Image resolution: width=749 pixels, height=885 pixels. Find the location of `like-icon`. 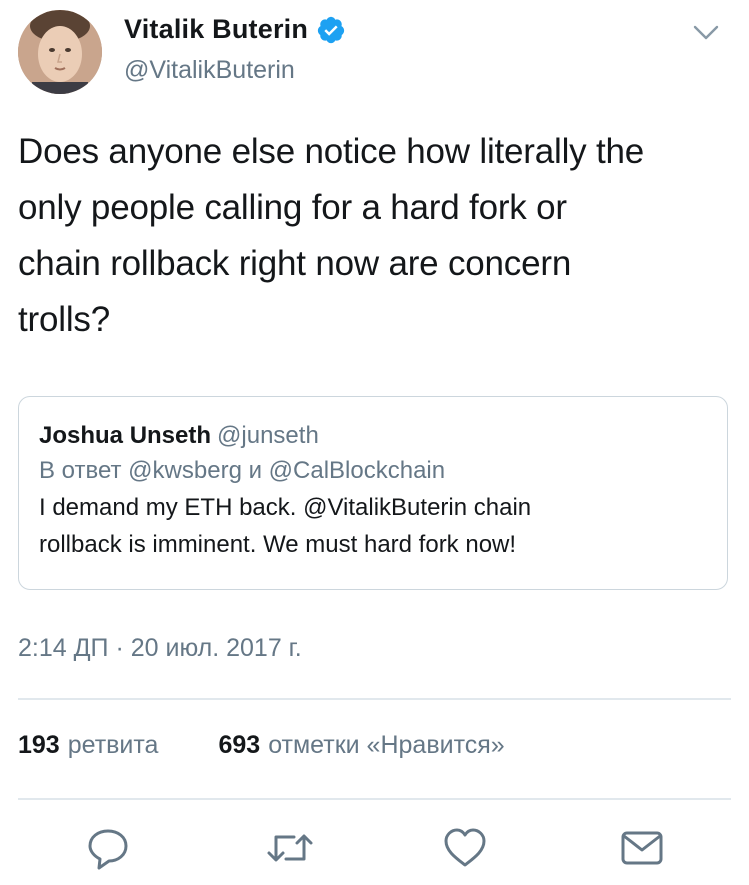

like-icon is located at coordinates (465, 847).